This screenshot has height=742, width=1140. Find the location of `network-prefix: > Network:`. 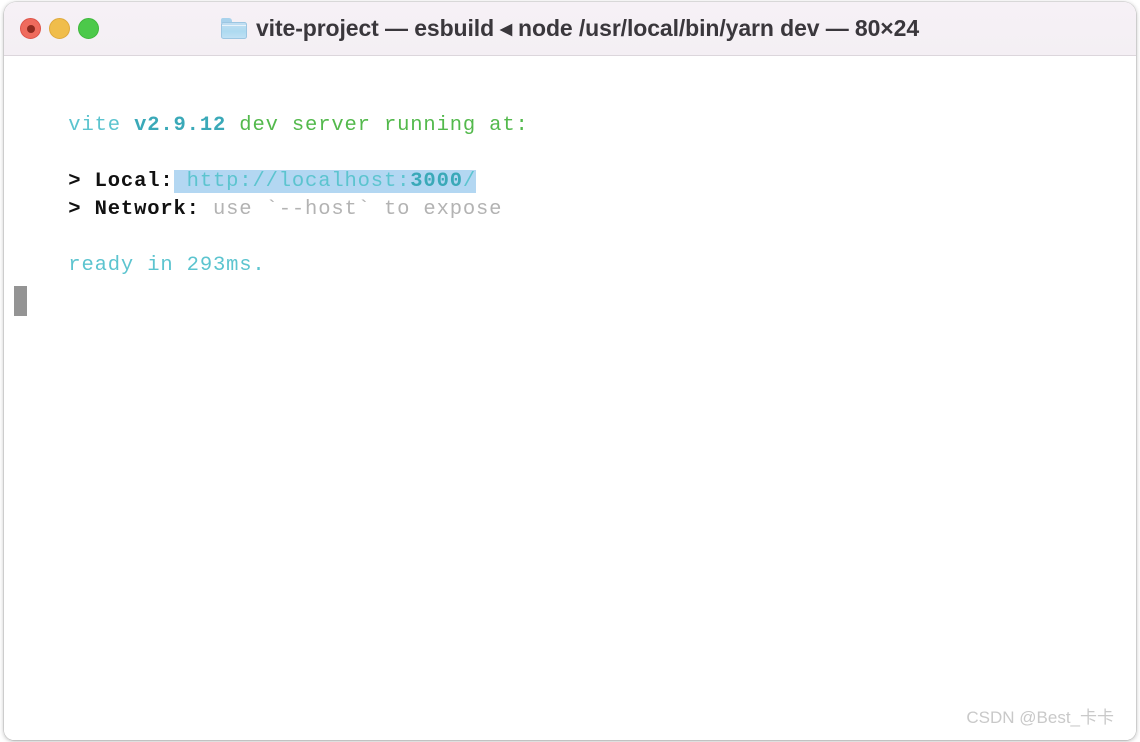

network-prefix: > Network: is located at coordinates (121, 209).